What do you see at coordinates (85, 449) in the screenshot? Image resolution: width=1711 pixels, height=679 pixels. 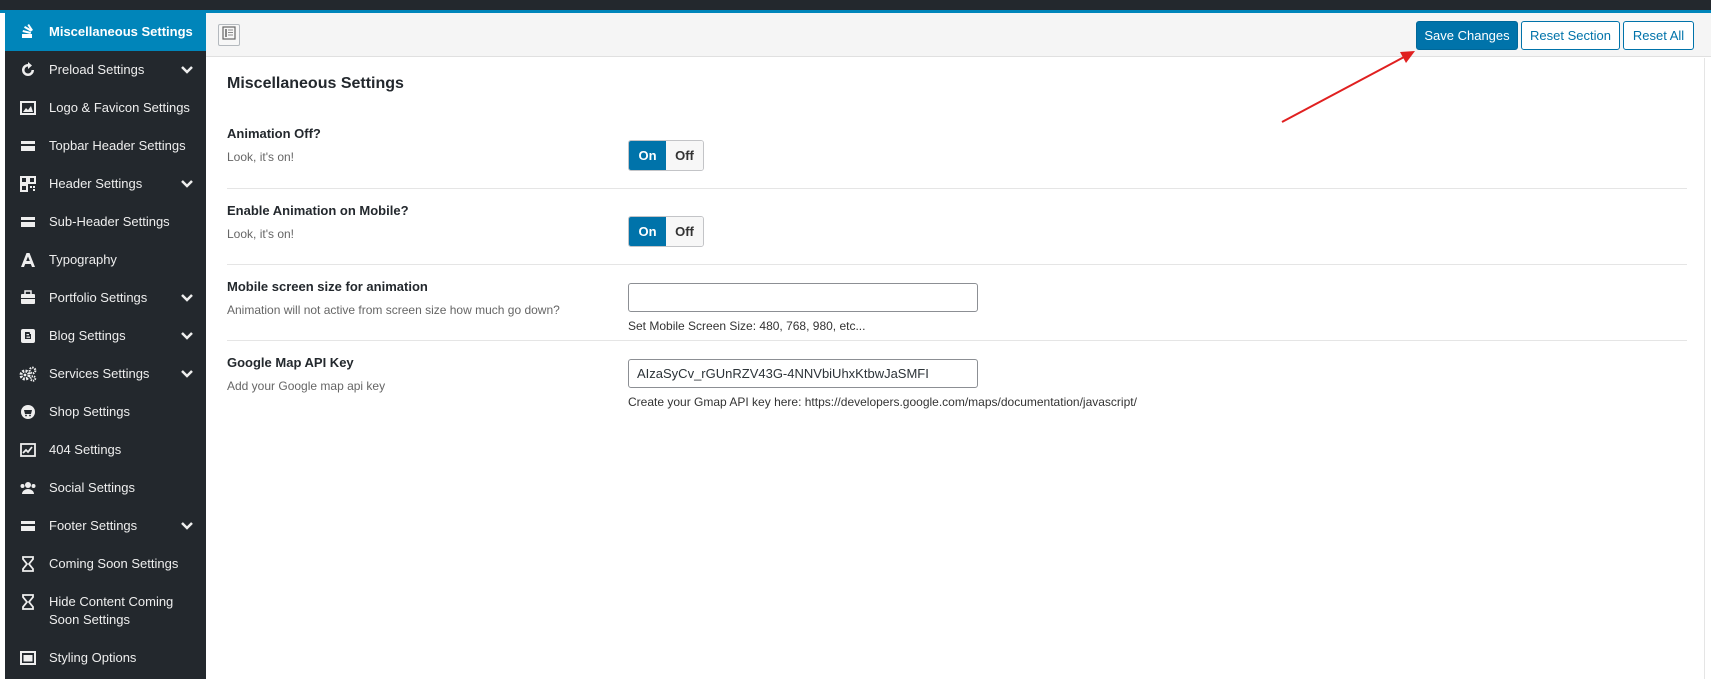 I see `sidebar-item-label: 404 Settings` at bounding box center [85, 449].